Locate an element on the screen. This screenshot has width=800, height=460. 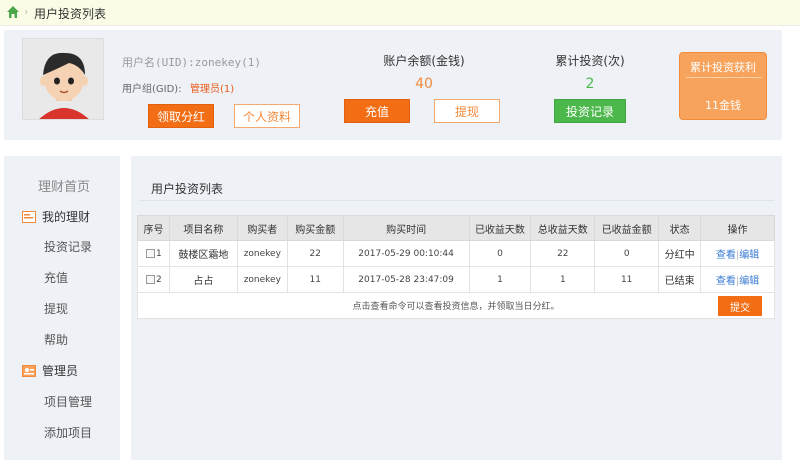
earned-days: 0 is located at coordinates (500, 253).